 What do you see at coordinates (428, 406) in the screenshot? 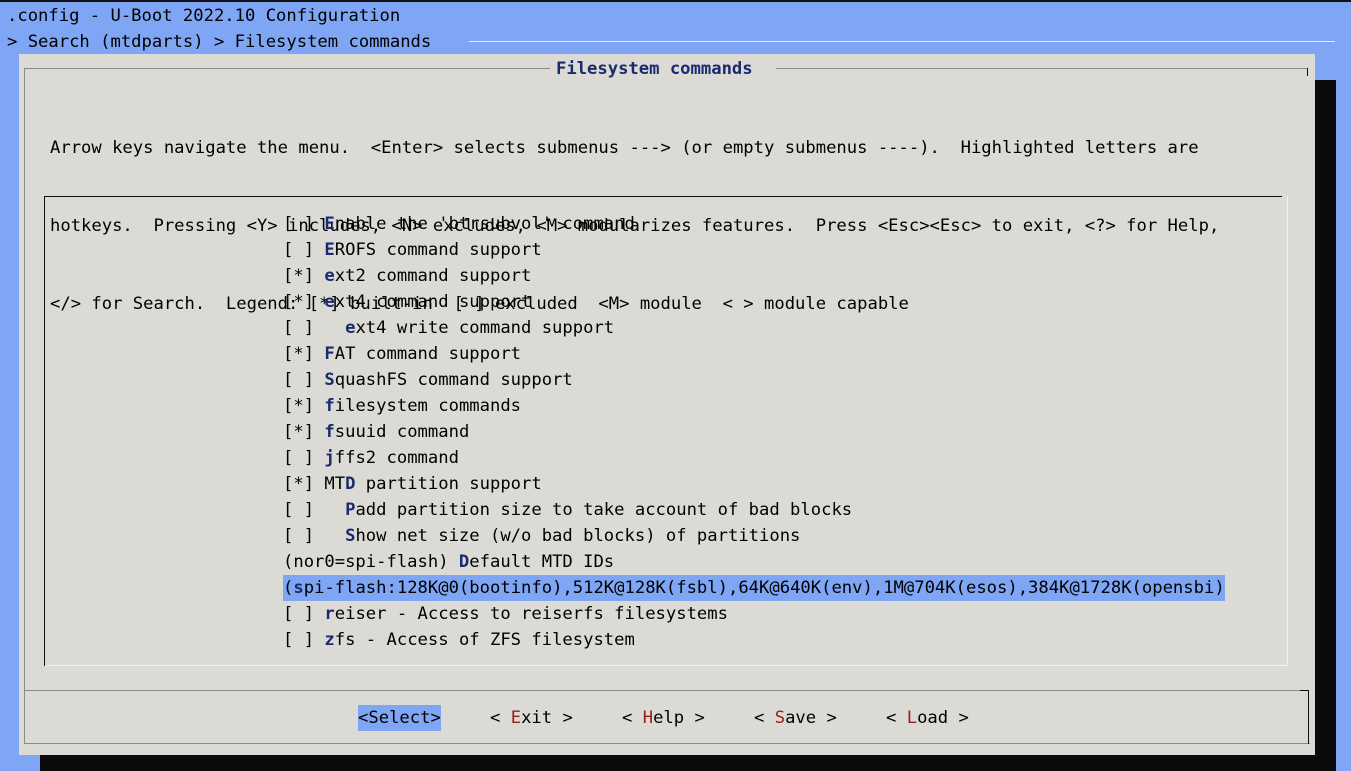
I see `menu-item-label: ilesystem commands` at bounding box center [428, 406].